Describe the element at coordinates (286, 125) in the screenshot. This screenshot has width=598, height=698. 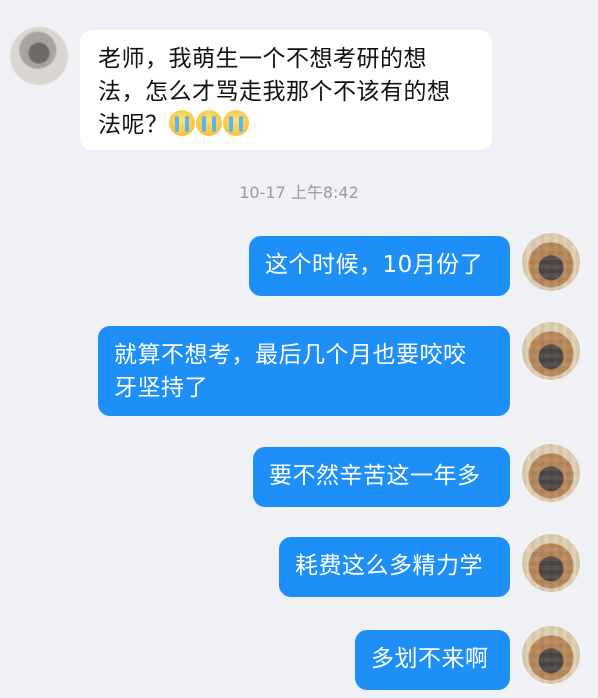
I see `message-line: 法呢？` at that location.